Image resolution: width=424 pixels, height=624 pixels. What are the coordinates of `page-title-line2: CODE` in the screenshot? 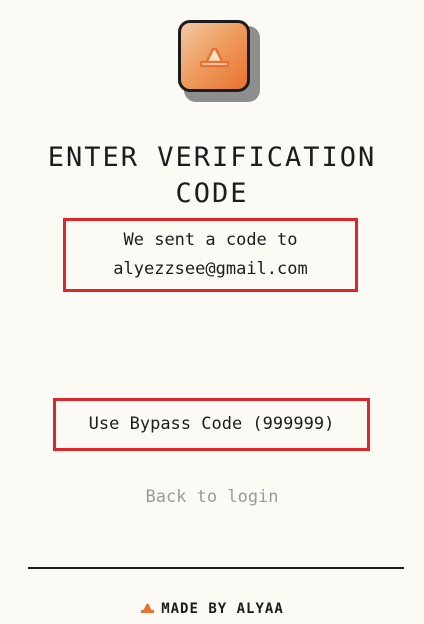 It's located at (212, 193).